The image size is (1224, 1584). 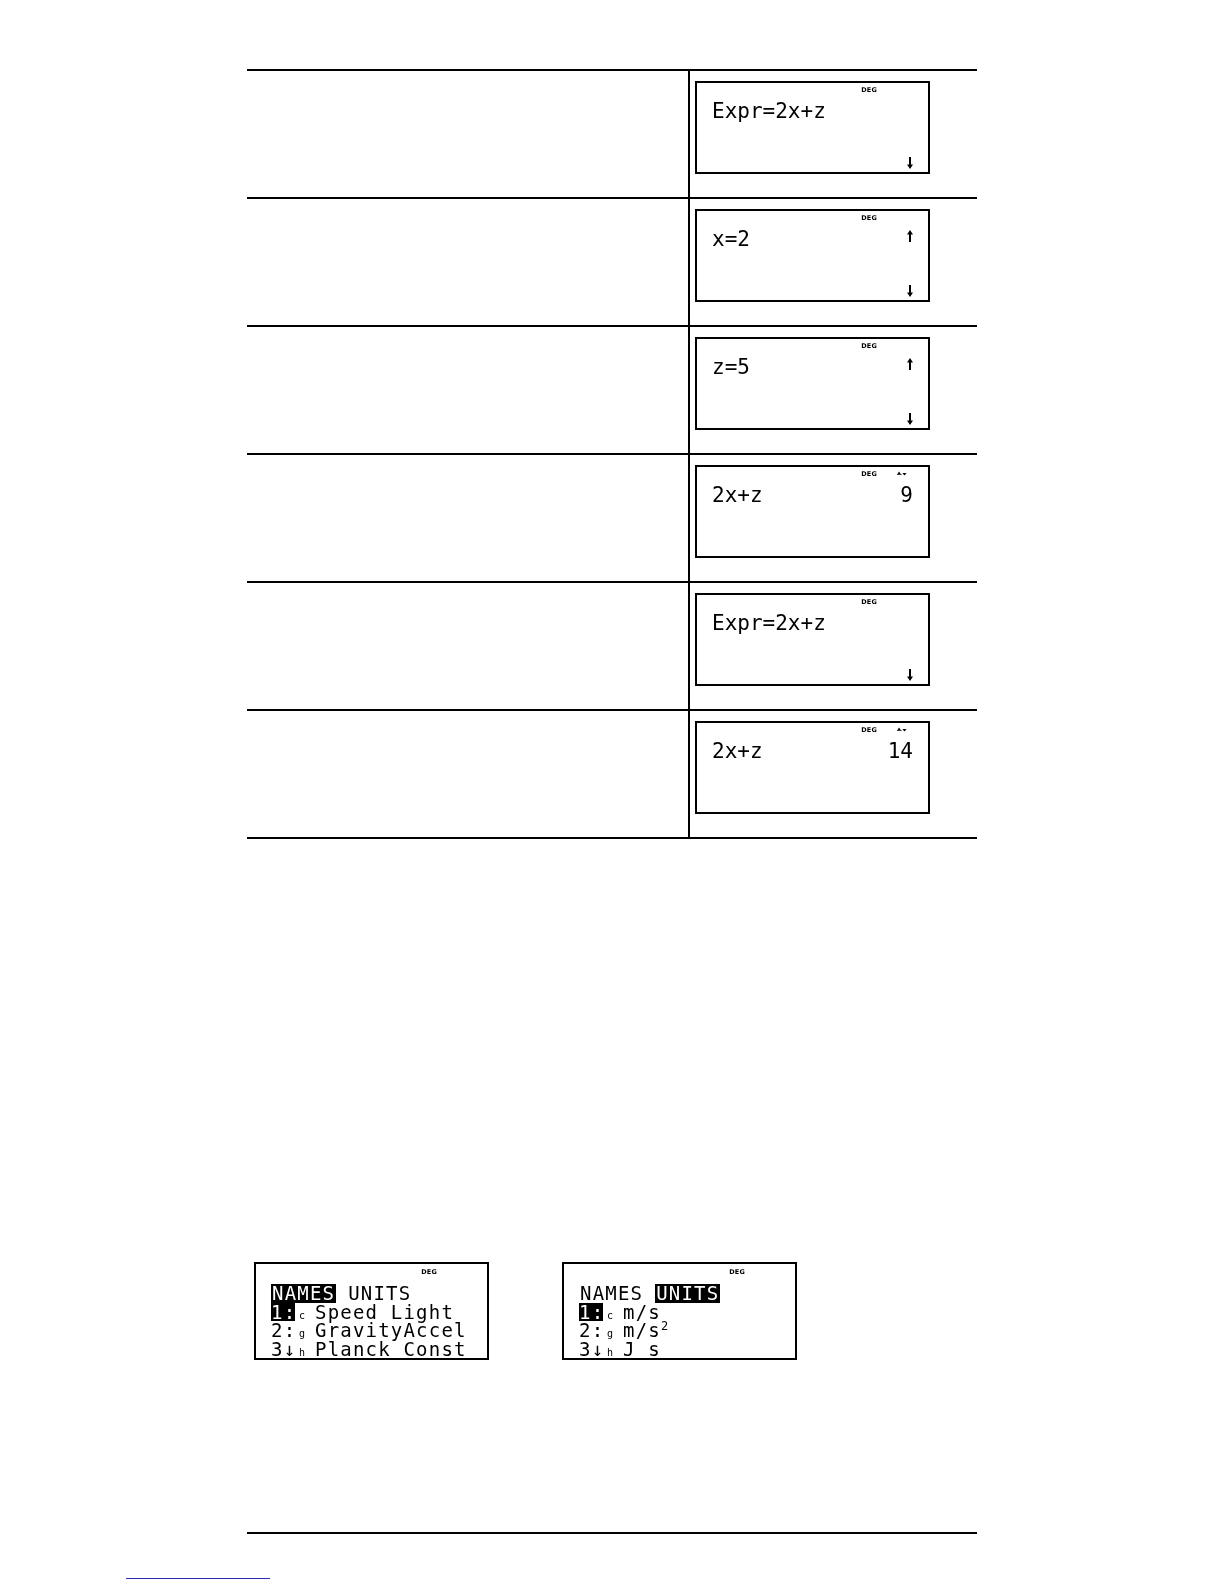 I want to click on expression-text: z=5, so click(x=731, y=367).